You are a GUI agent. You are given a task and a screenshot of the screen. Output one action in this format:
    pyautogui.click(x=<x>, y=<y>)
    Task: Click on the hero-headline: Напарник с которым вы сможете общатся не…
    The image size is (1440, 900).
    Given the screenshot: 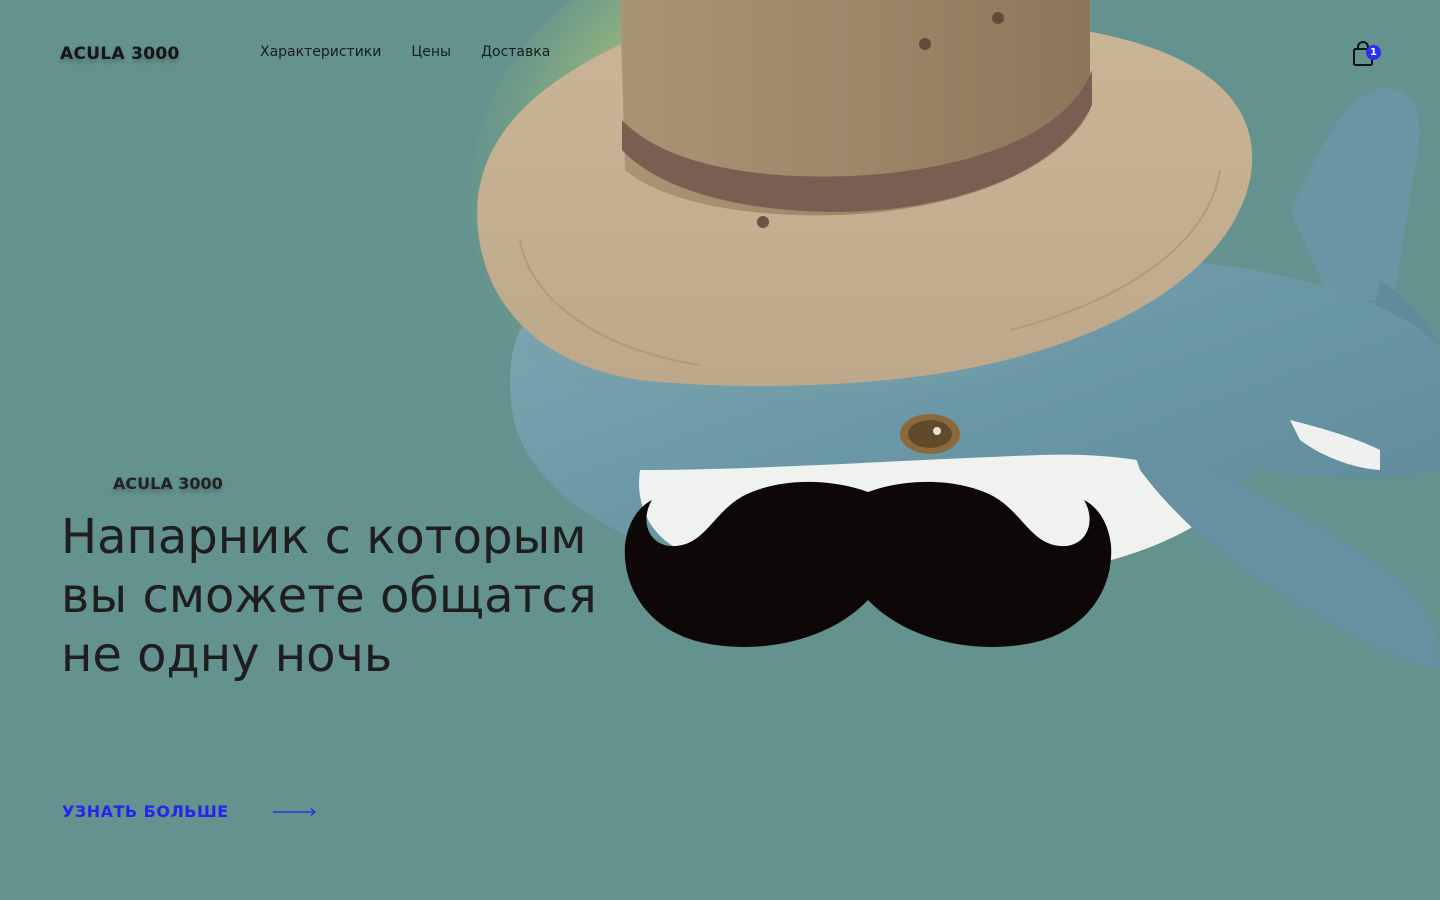 What is the action you would take?
    pyautogui.click(x=329, y=596)
    